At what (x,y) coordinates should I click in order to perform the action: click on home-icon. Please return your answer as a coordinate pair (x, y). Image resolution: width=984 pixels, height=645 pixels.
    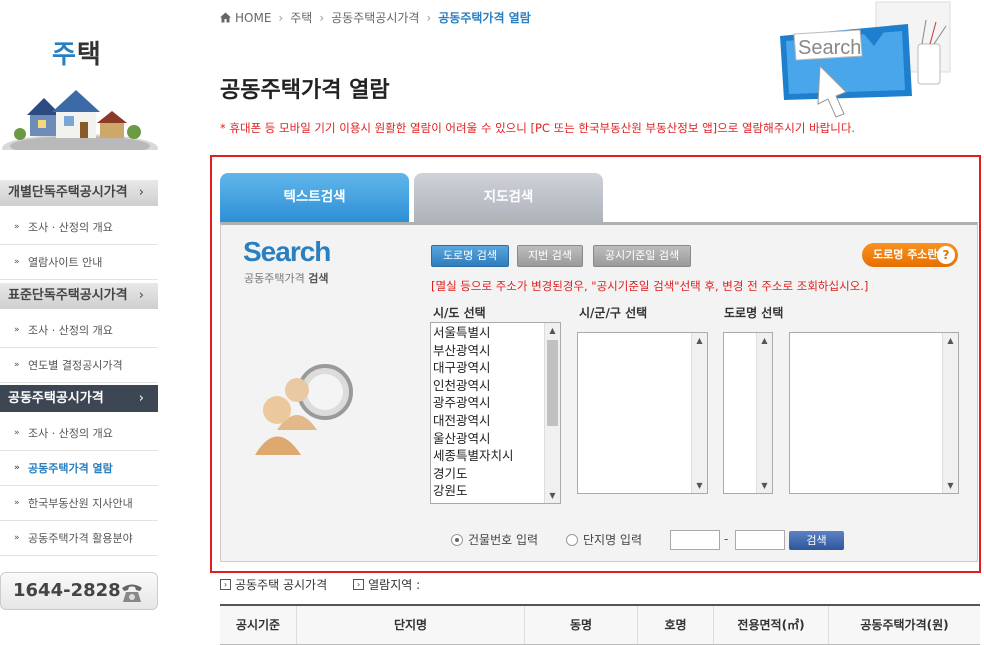
    Looking at the image, I should click on (225, 17).